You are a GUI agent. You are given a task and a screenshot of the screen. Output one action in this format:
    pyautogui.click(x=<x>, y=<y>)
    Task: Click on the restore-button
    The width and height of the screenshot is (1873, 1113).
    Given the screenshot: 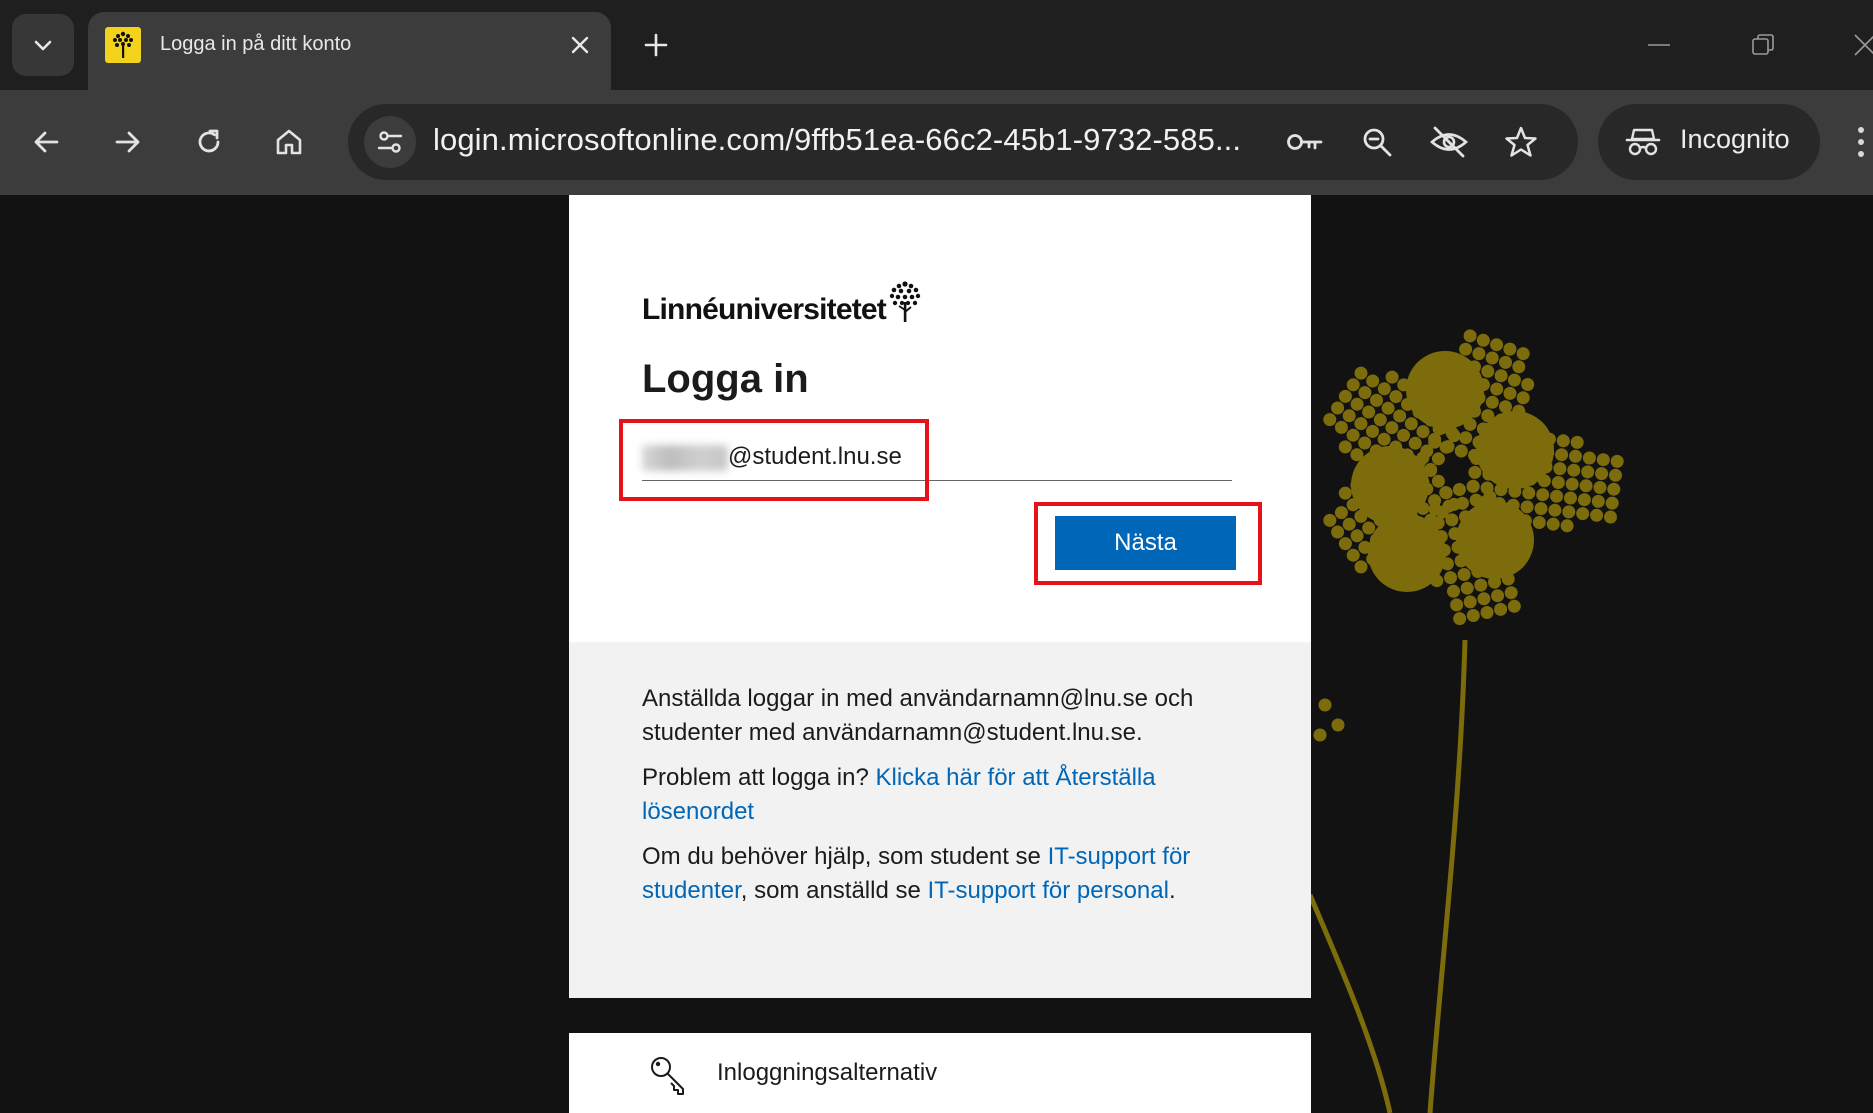 What is the action you would take?
    pyautogui.click(x=1763, y=45)
    